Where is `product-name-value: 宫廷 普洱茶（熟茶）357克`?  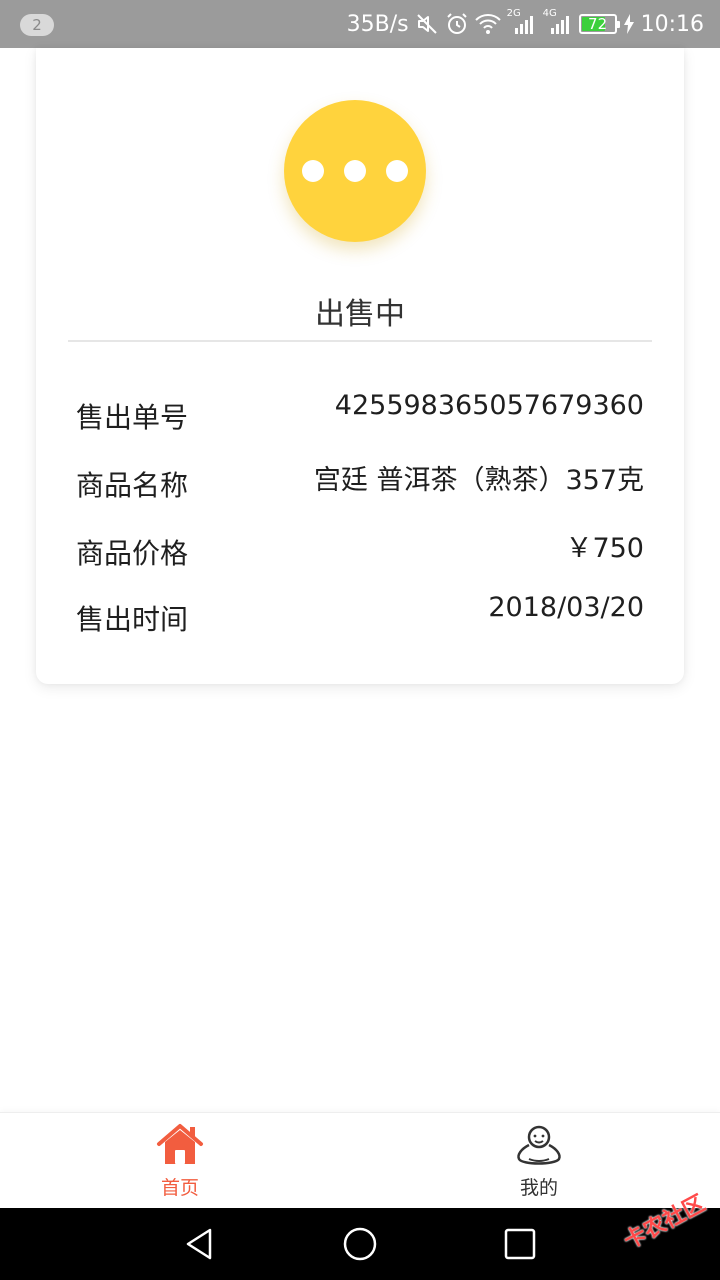
product-name-value: 宫廷 普洱茶（熟茶）357克 is located at coordinates (478, 480).